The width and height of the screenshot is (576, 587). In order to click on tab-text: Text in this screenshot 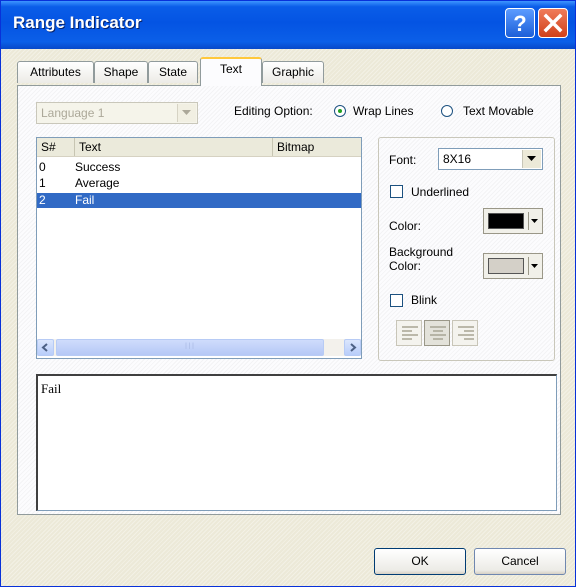, I will do `click(231, 71)`.